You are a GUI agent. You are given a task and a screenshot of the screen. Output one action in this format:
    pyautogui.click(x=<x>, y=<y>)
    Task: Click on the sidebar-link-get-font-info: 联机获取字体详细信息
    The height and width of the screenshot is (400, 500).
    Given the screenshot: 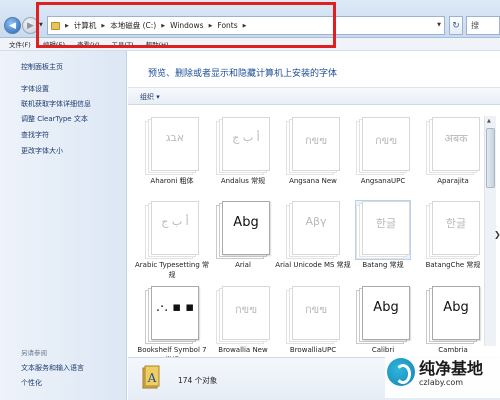 What is the action you would take?
    pyautogui.click(x=56, y=104)
    